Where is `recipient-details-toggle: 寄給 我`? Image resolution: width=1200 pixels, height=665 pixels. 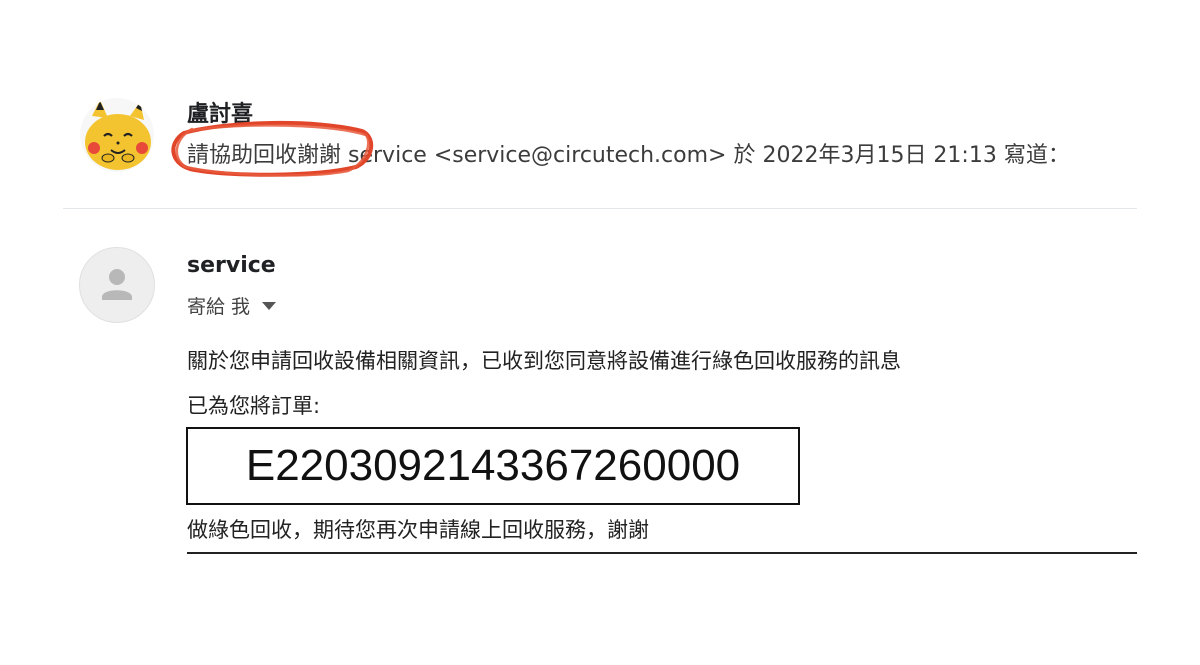 recipient-details-toggle: 寄給 我 is located at coordinates (232, 305).